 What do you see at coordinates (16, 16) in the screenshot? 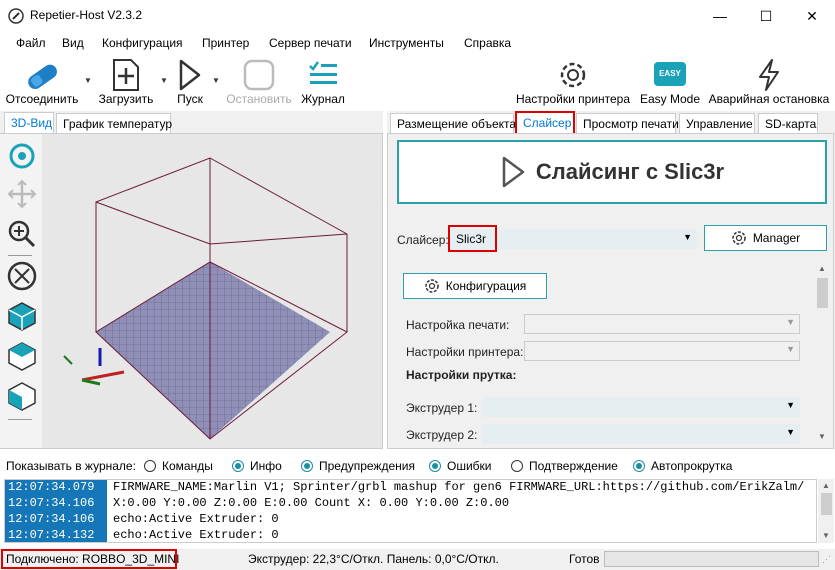
I see `app-icon` at bounding box center [16, 16].